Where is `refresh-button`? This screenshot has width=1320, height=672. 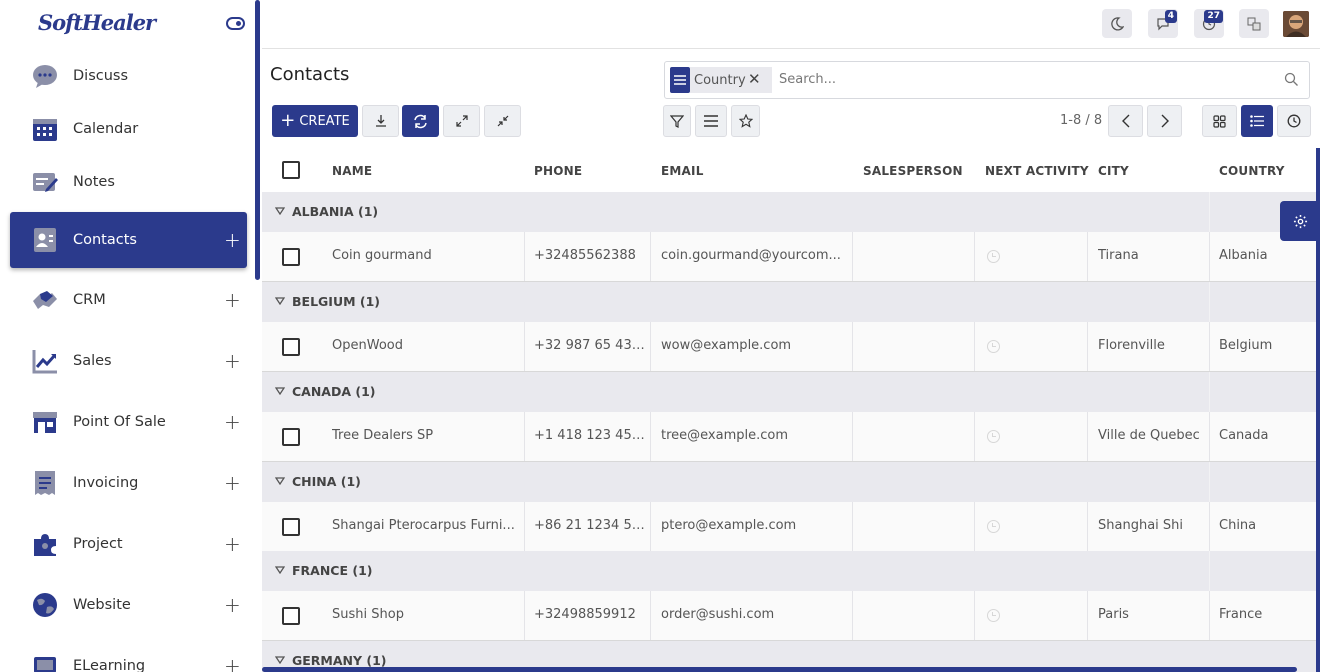
refresh-button is located at coordinates (420, 121).